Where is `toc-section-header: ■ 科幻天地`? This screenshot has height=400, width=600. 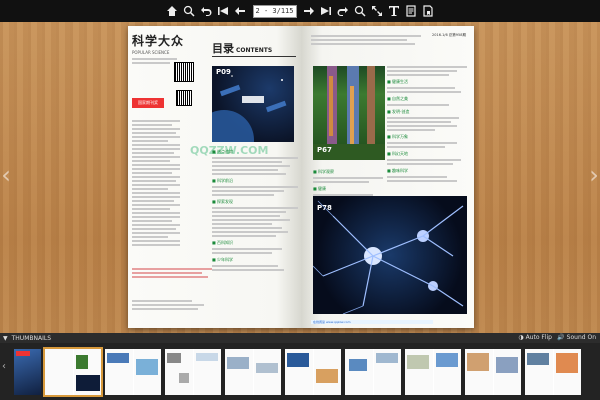 toc-section-header: ■ 科幻天地 is located at coordinates (427, 154).